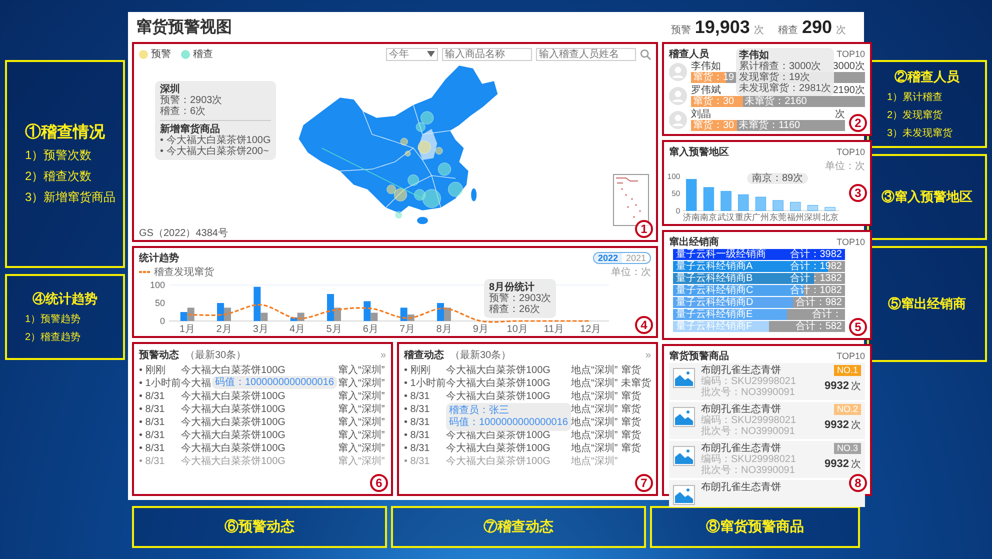  Describe the element at coordinates (726, 217) in the screenshot. I see `axis-label: 武汉` at that location.